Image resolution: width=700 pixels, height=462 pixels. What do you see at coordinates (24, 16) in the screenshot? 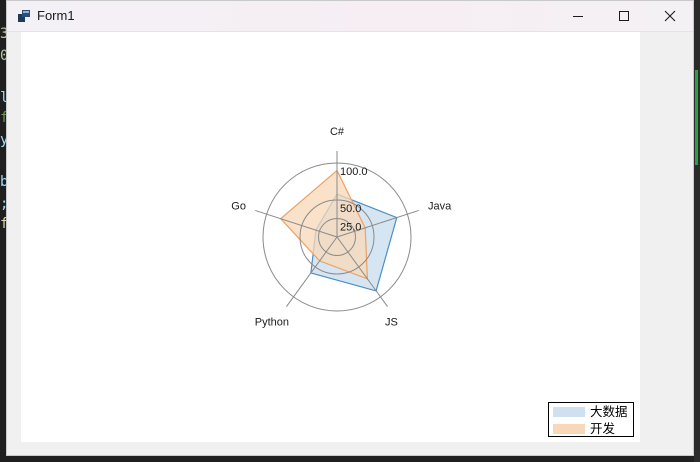
I see `app-window-icon` at bounding box center [24, 16].